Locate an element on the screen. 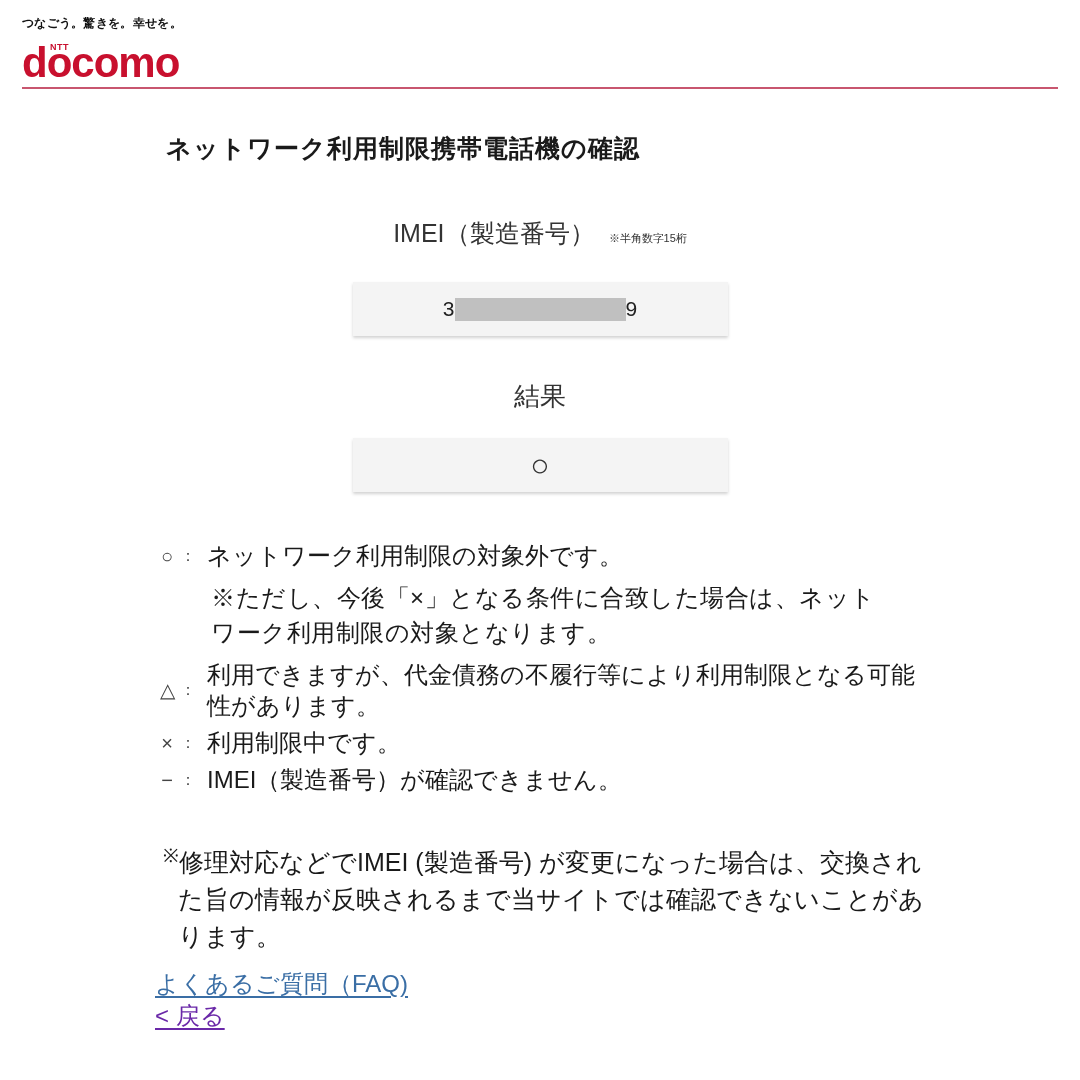  tagline: つなごう。驚きを。幸せを。 is located at coordinates (102, 23).